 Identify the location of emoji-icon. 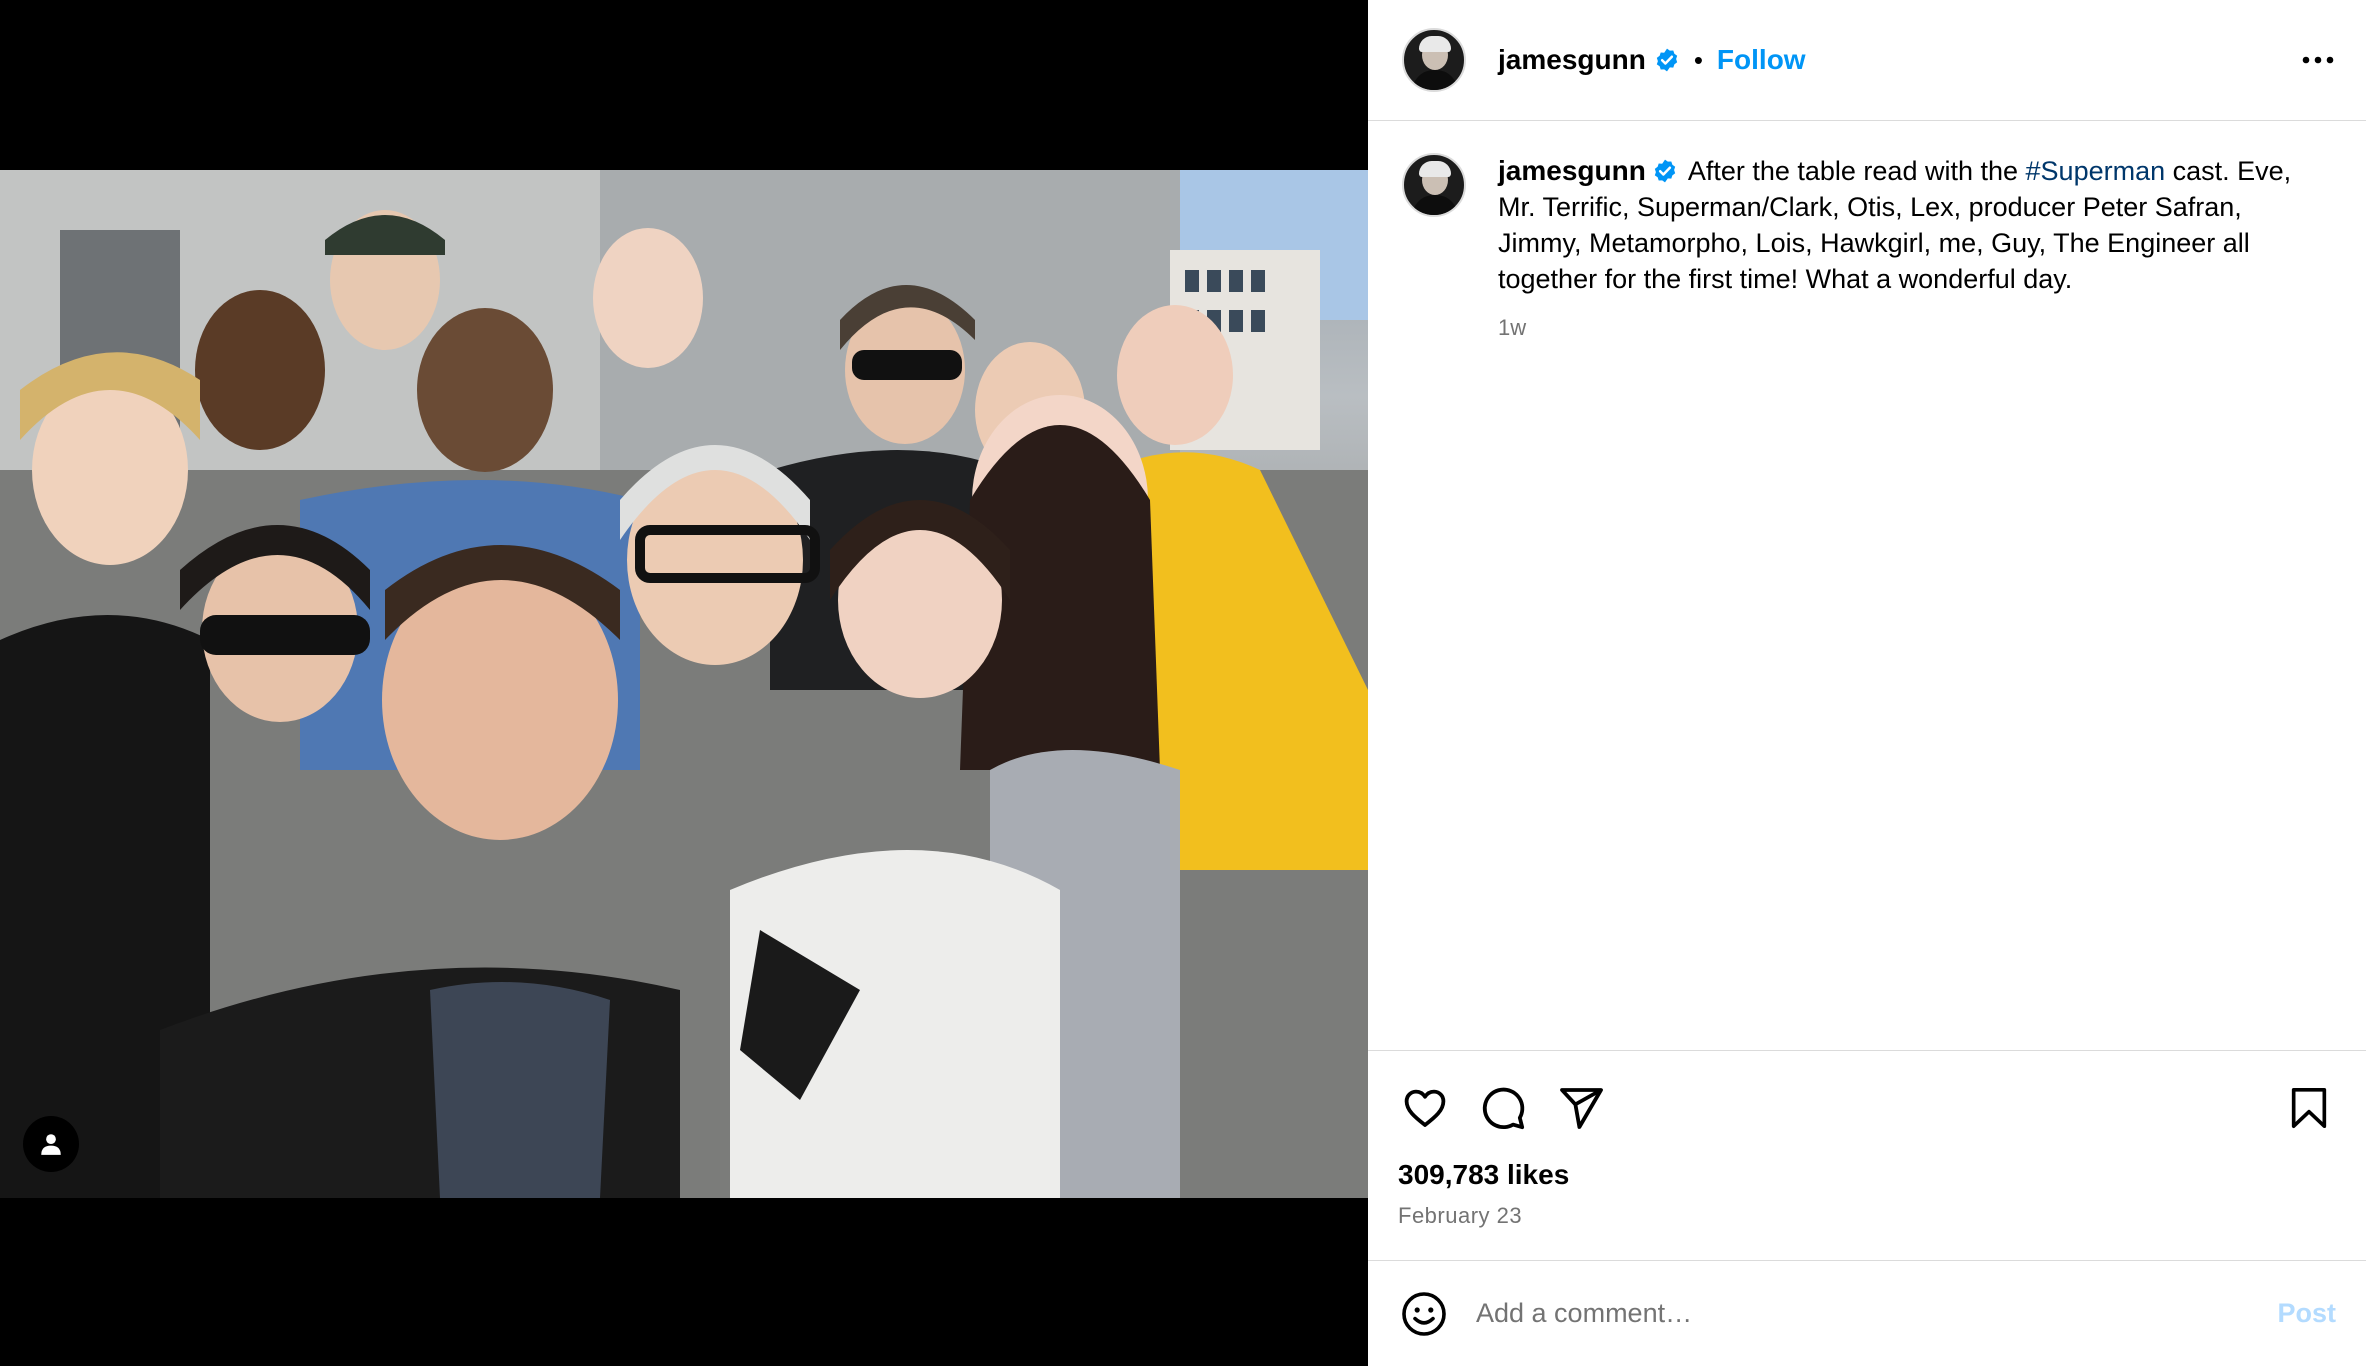
(1424, 1313).